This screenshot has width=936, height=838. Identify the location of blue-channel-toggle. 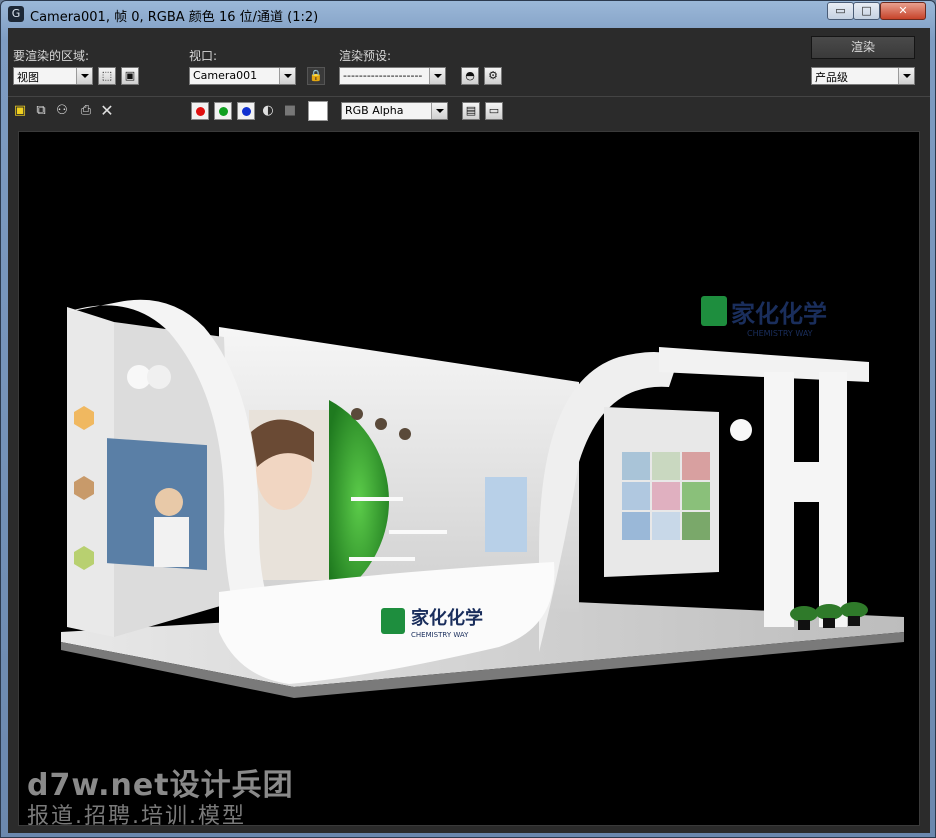
(246, 111).